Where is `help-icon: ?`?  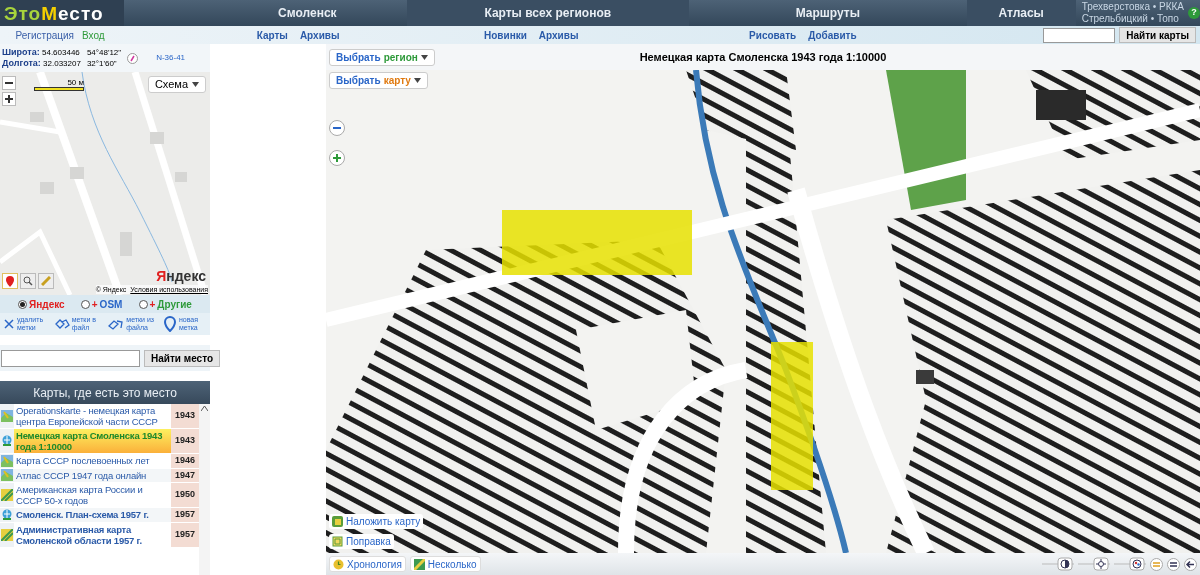
help-icon: ? is located at coordinates (1194, 13).